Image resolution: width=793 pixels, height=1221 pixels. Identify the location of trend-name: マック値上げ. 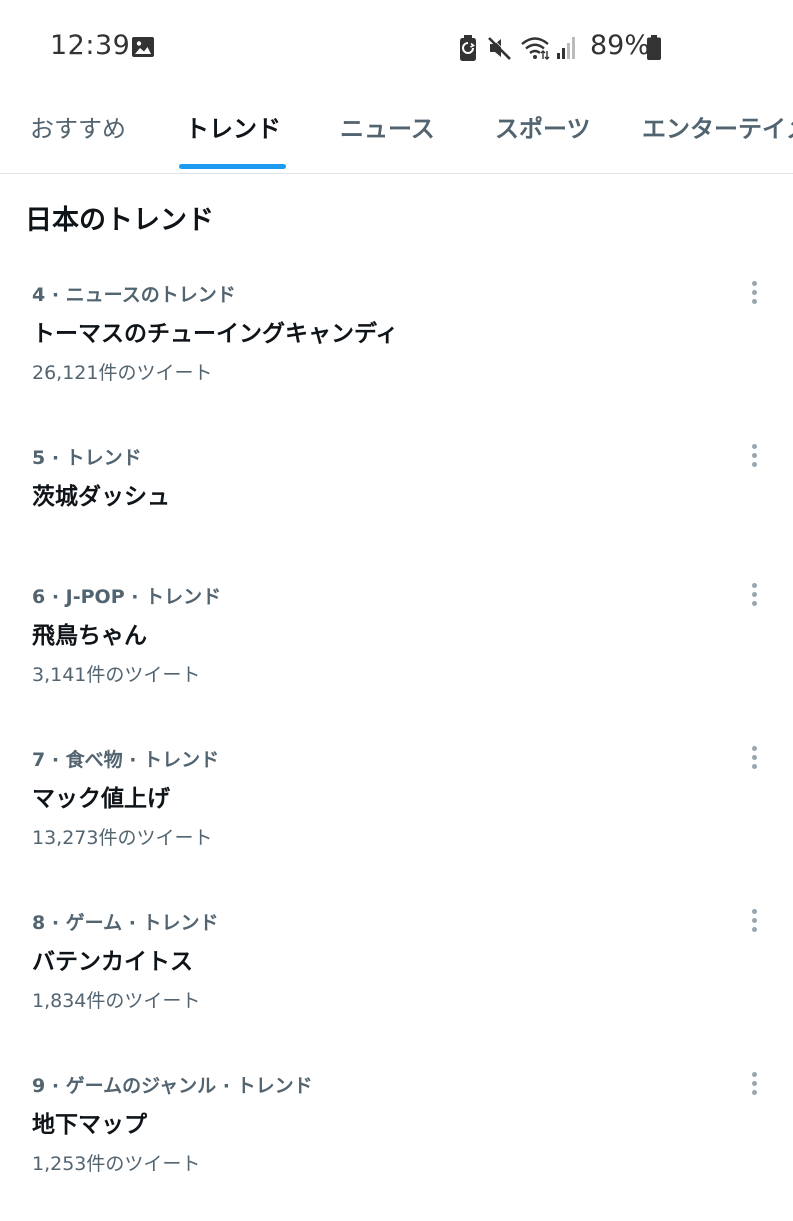
(101, 799).